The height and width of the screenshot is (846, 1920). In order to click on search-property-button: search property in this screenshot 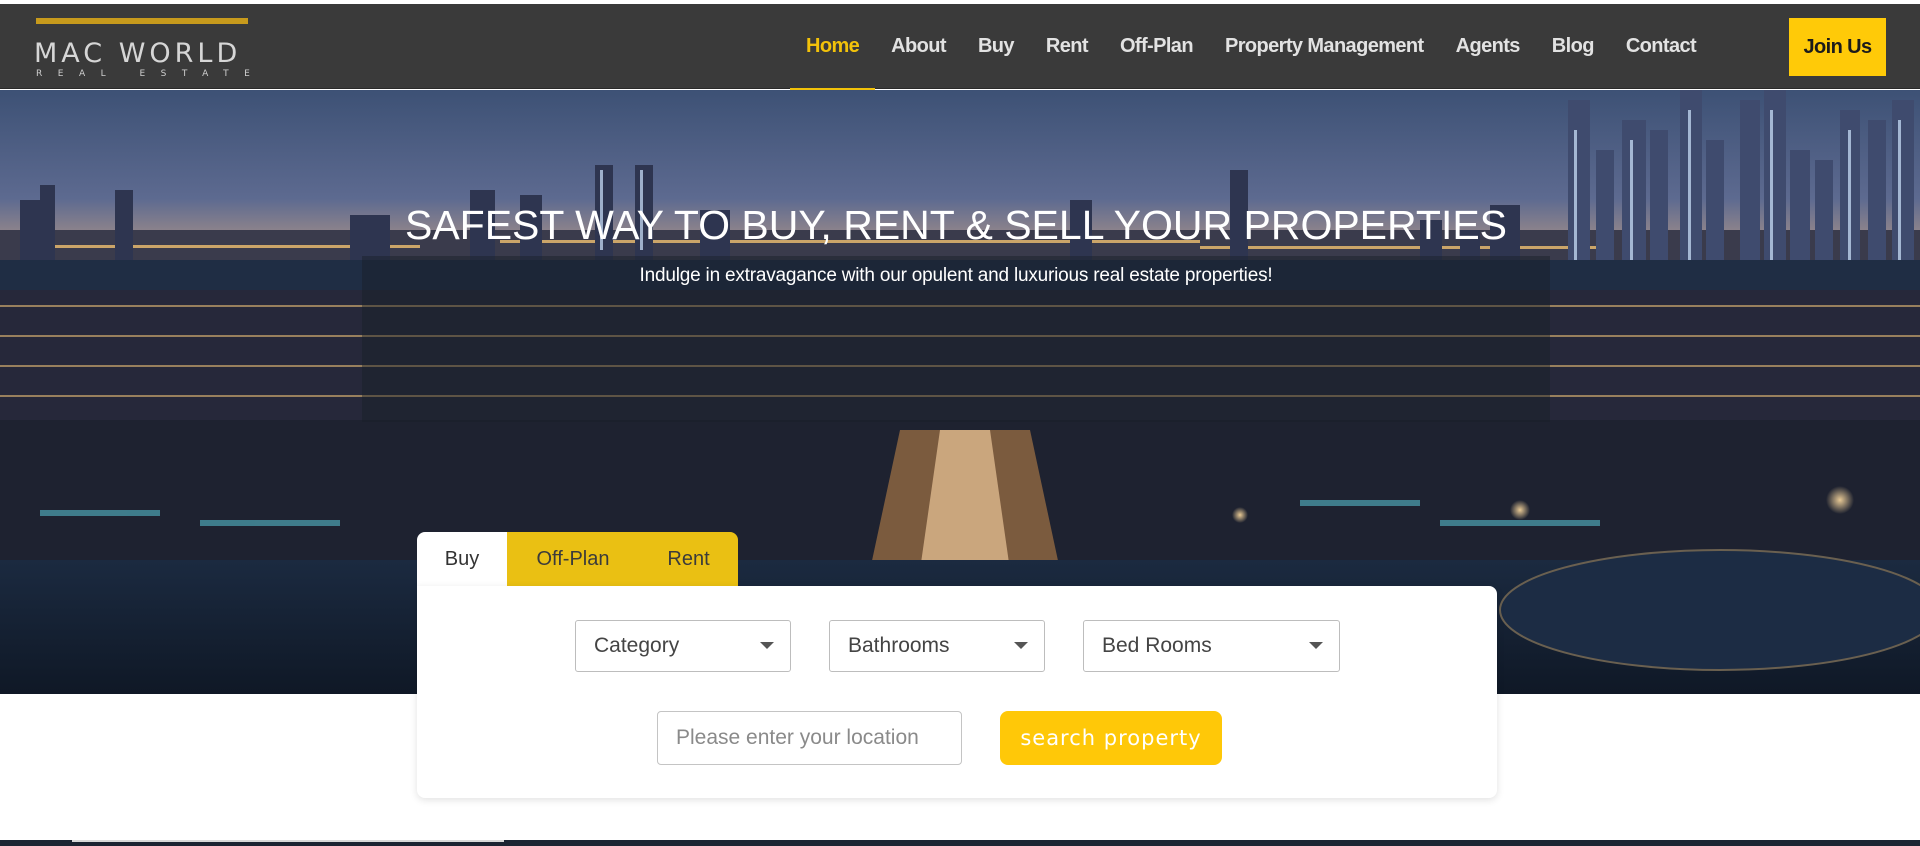, I will do `click(1111, 738)`.